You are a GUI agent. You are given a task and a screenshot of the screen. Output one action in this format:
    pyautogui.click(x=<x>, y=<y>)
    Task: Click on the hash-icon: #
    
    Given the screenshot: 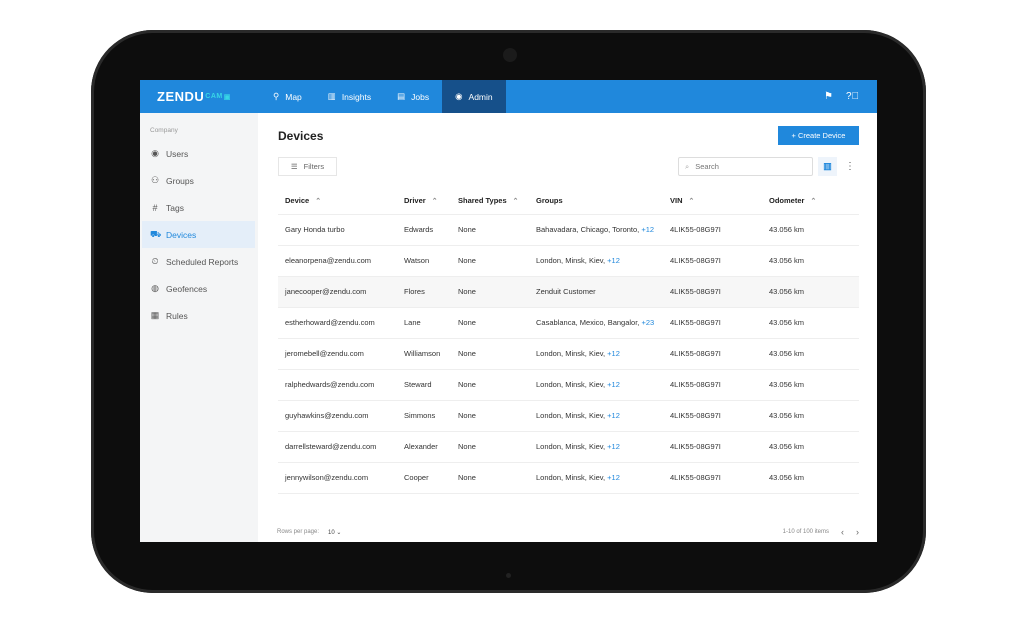 What is the action you would take?
    pyautogui.click(x=155, y=207)
    